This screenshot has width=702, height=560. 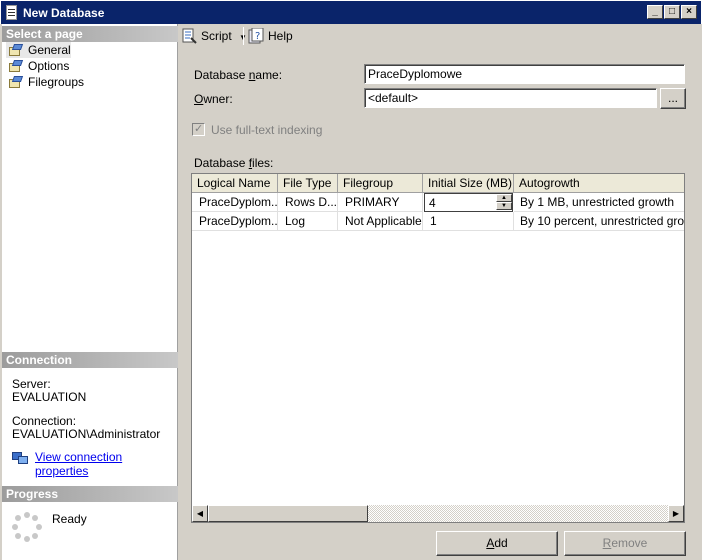 I want to click on select-page-header: Select a page, so click(x=90, y=34).